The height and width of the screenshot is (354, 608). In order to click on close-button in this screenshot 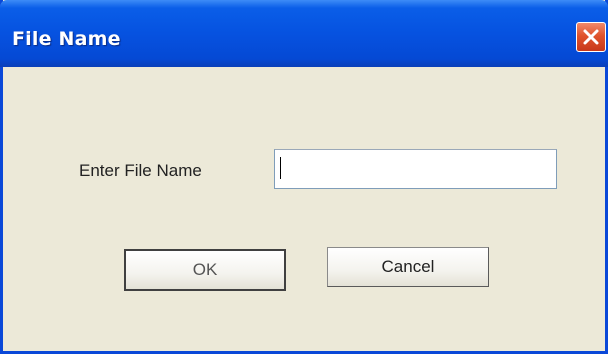, I will do `click(591, 37)`.